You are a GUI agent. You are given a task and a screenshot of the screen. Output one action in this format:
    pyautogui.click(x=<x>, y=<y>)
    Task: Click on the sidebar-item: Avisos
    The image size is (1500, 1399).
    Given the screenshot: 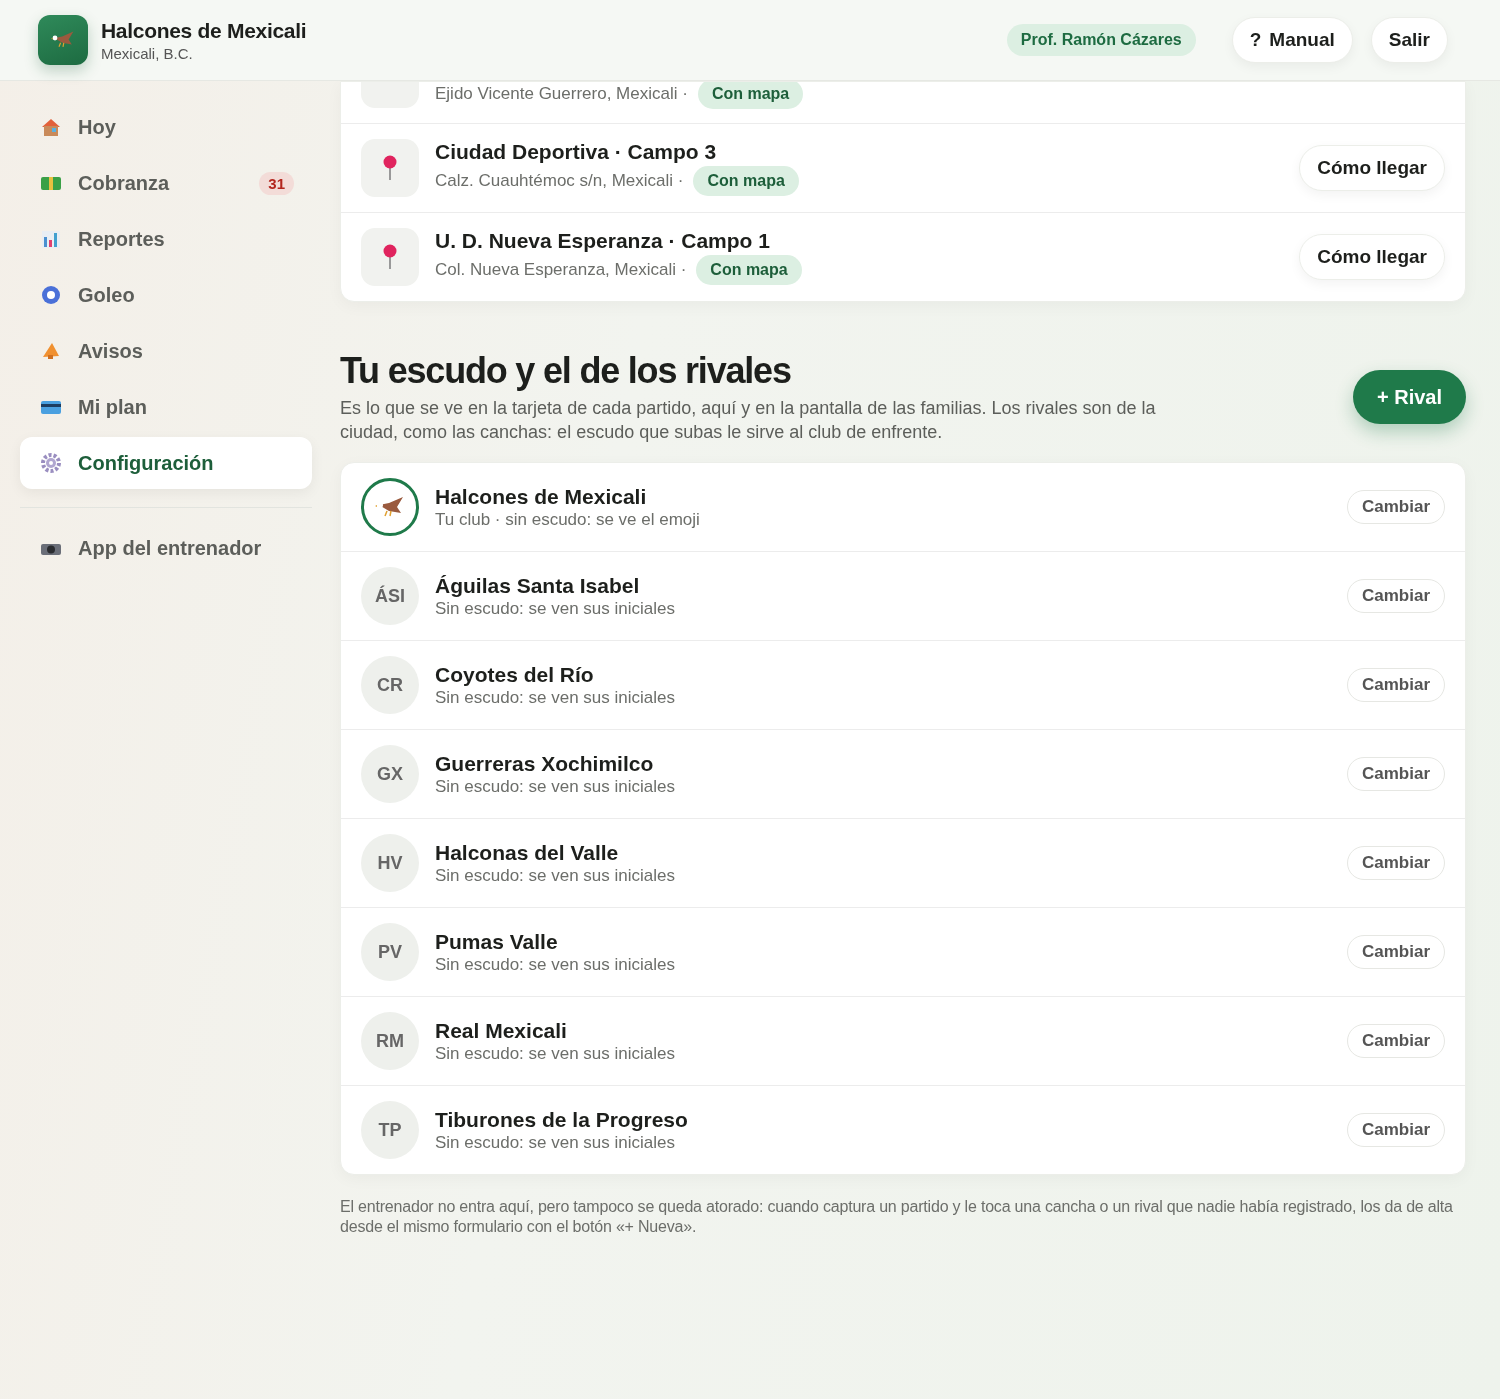 What is the action you would take?
    pyautogui.click(x=166, y=351)
    